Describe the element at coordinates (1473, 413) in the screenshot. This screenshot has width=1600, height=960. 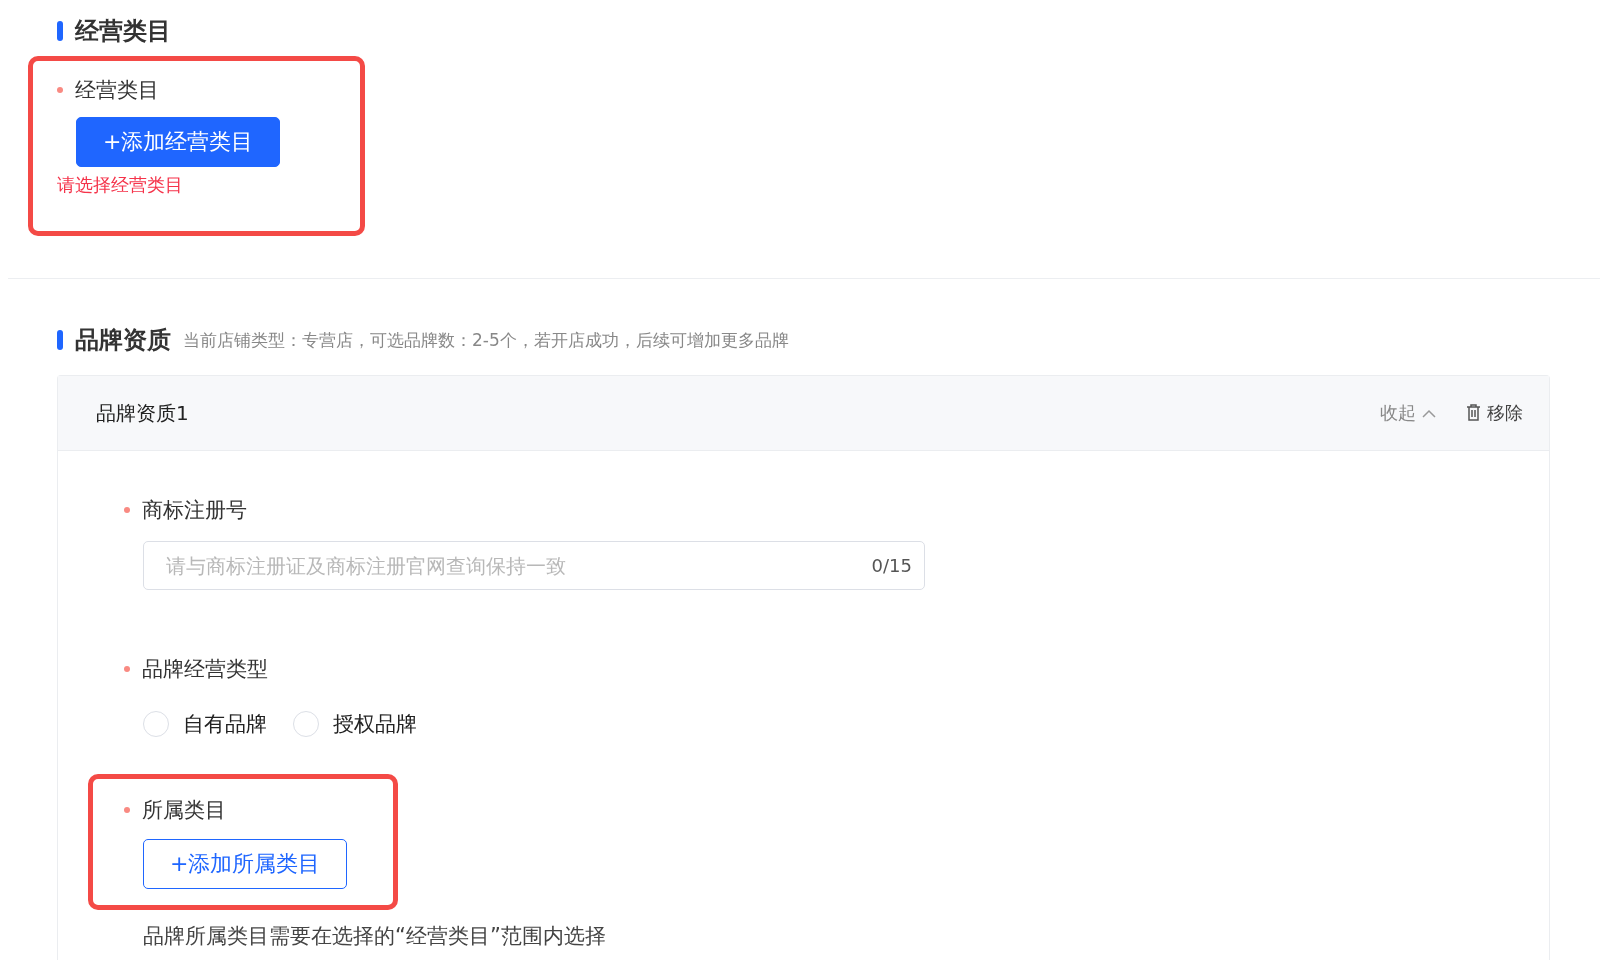
I see `trash-icon` at that location.